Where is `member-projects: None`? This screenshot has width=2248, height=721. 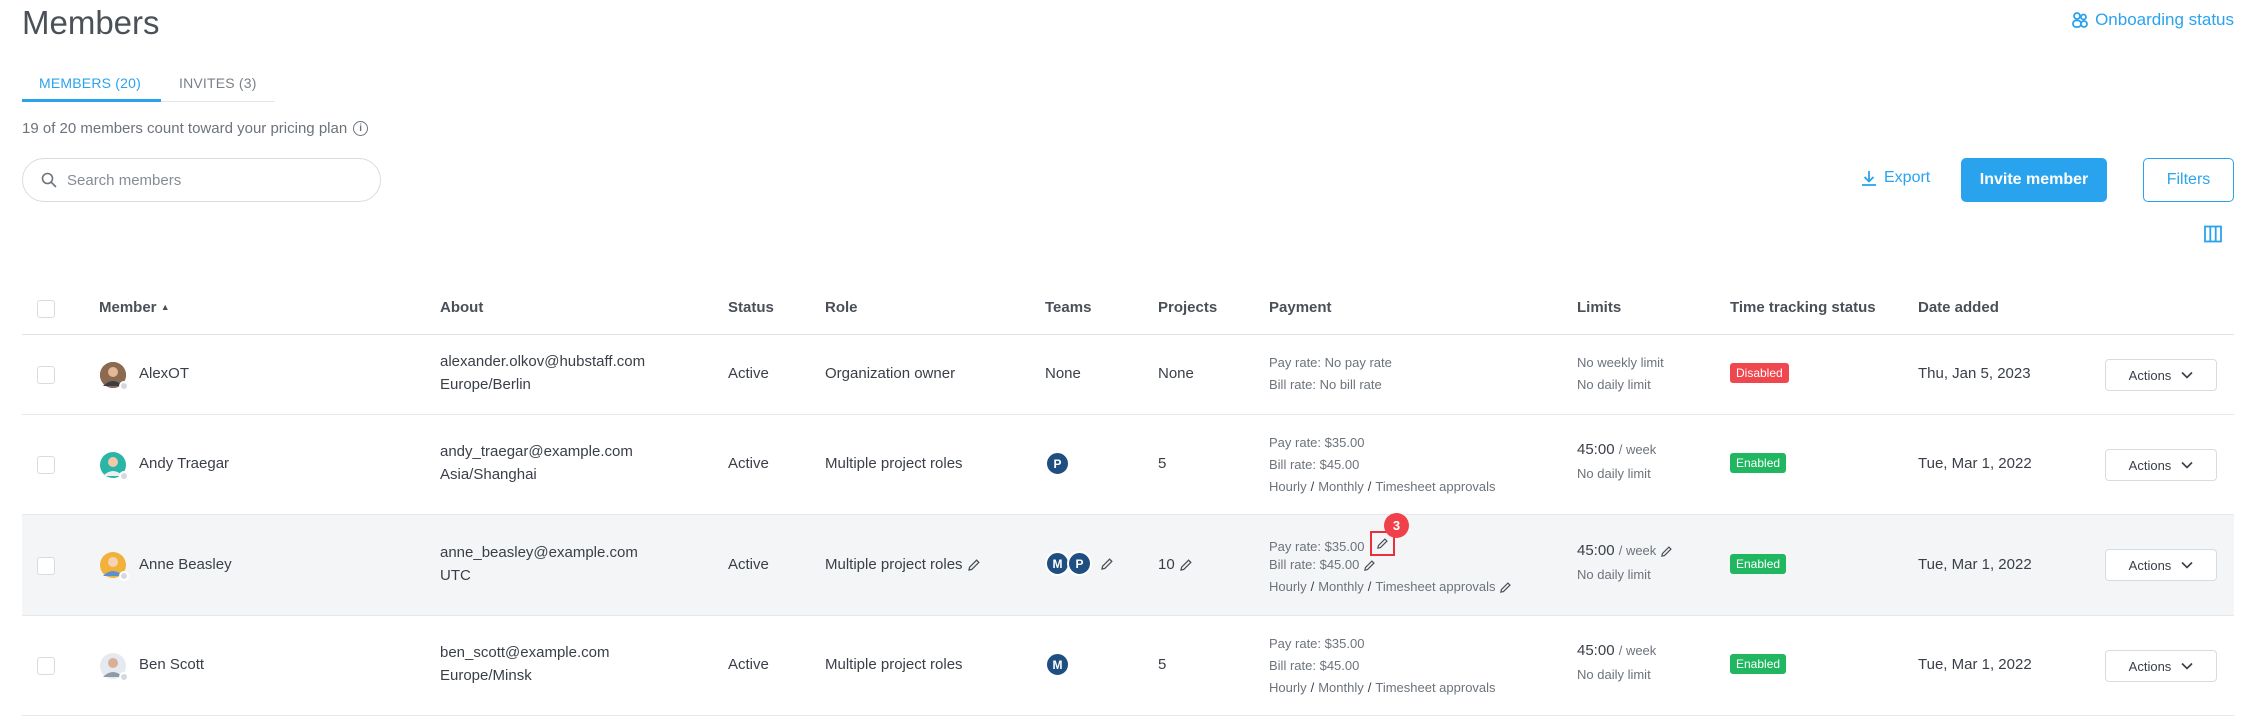 member-projects: None is located at coordinates (1176, 373).